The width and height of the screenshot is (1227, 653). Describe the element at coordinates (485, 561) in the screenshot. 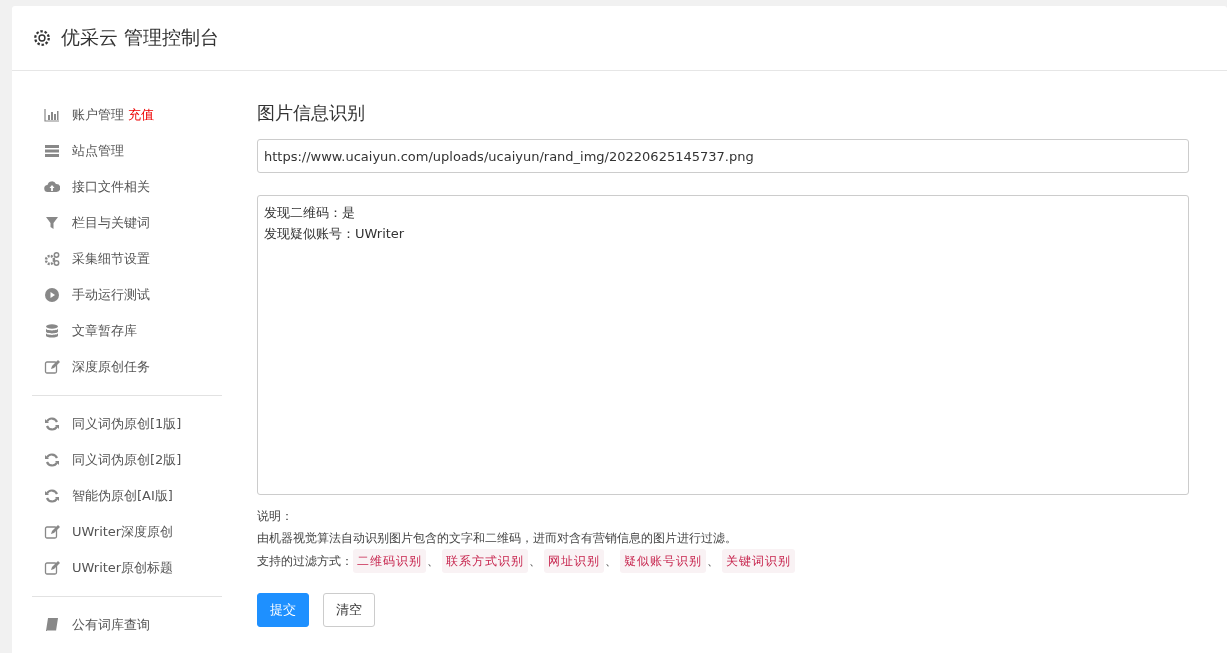

I see `filter-tag: 联系方式识别` at that location.